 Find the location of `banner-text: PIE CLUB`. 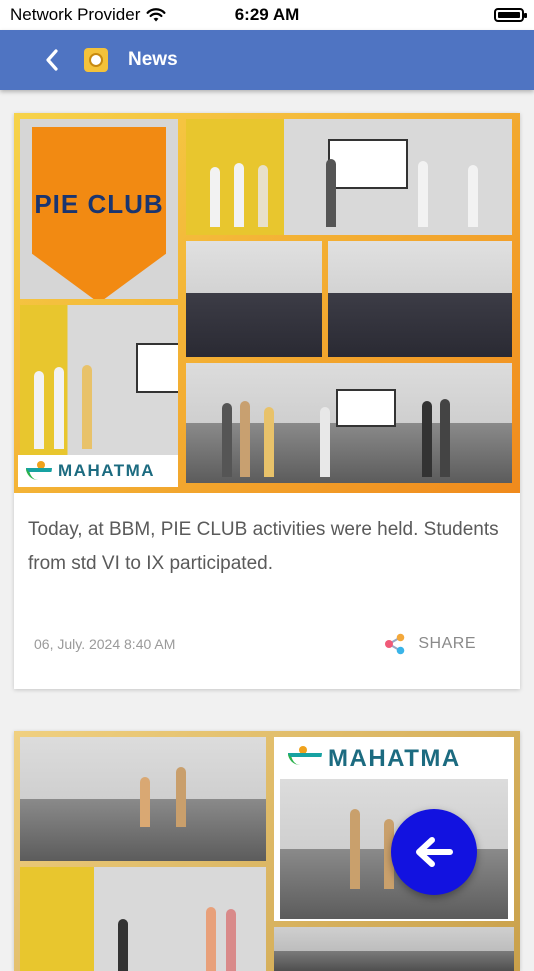

banner-text: PIE CLUB is located at coordinates (99, 204).